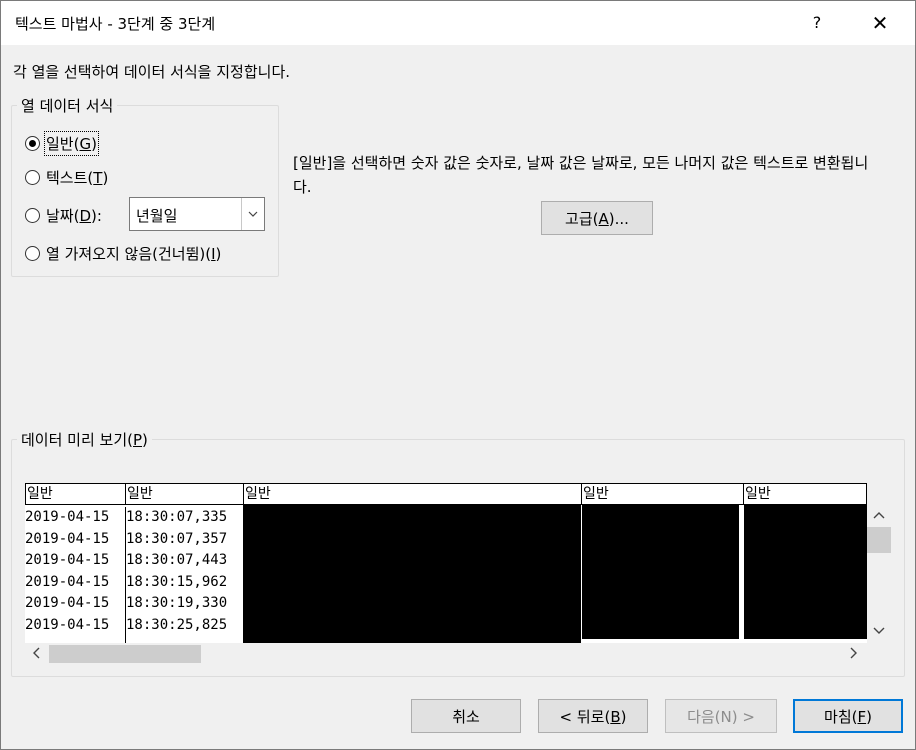 This screenshot has height=750, width=916. What do you see at coordinates (115, 24) in the screenshot?
I see `window-title: 텍스트 마법사 - 3단계 중 3단계` at bounding box center [115, 24].